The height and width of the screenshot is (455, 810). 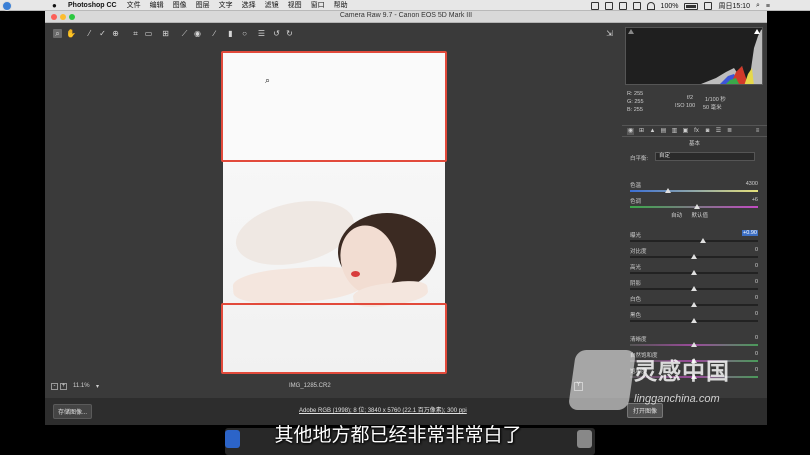 I want to click on menu-item-file: 文件, so click(x=134, y=5).